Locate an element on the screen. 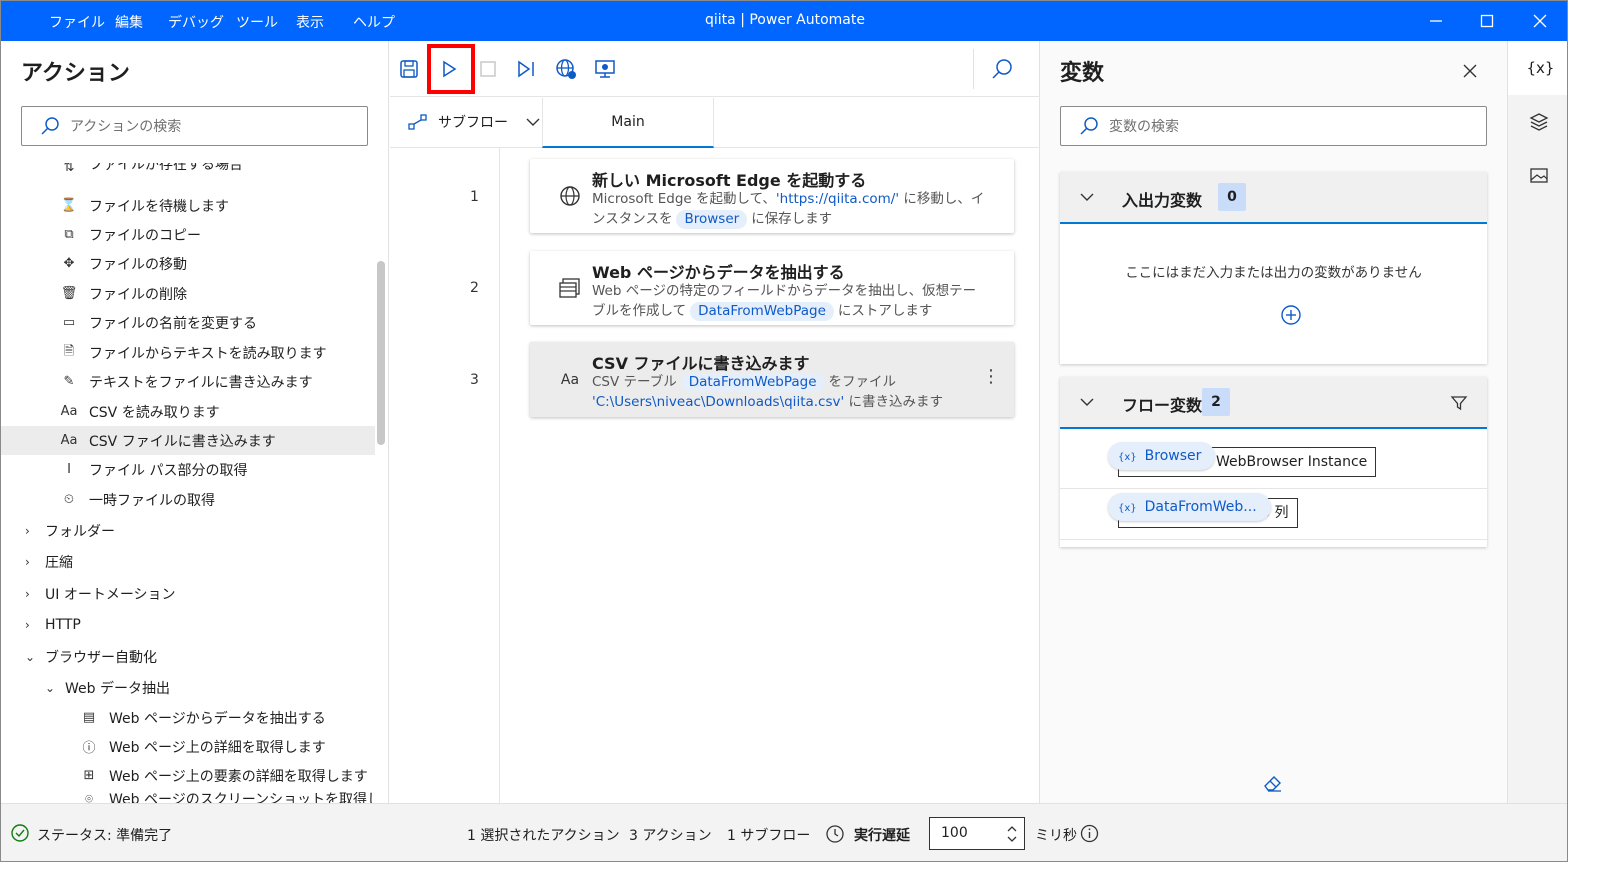 Image resolution: width=1598 pixels, height=879 pixels. action-item: Aa CSV を読み取ります is located at coordinates (188, 411).